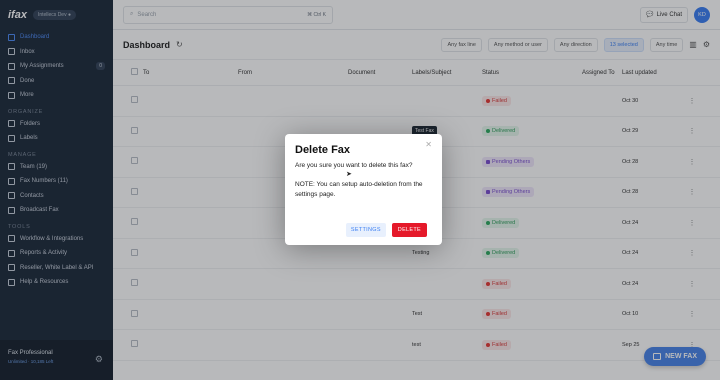  What do you see at coordinates (349, 174) in the screenshot?
I see `mouse-cursor-icon: ➤` at bounding box center [349, 174].